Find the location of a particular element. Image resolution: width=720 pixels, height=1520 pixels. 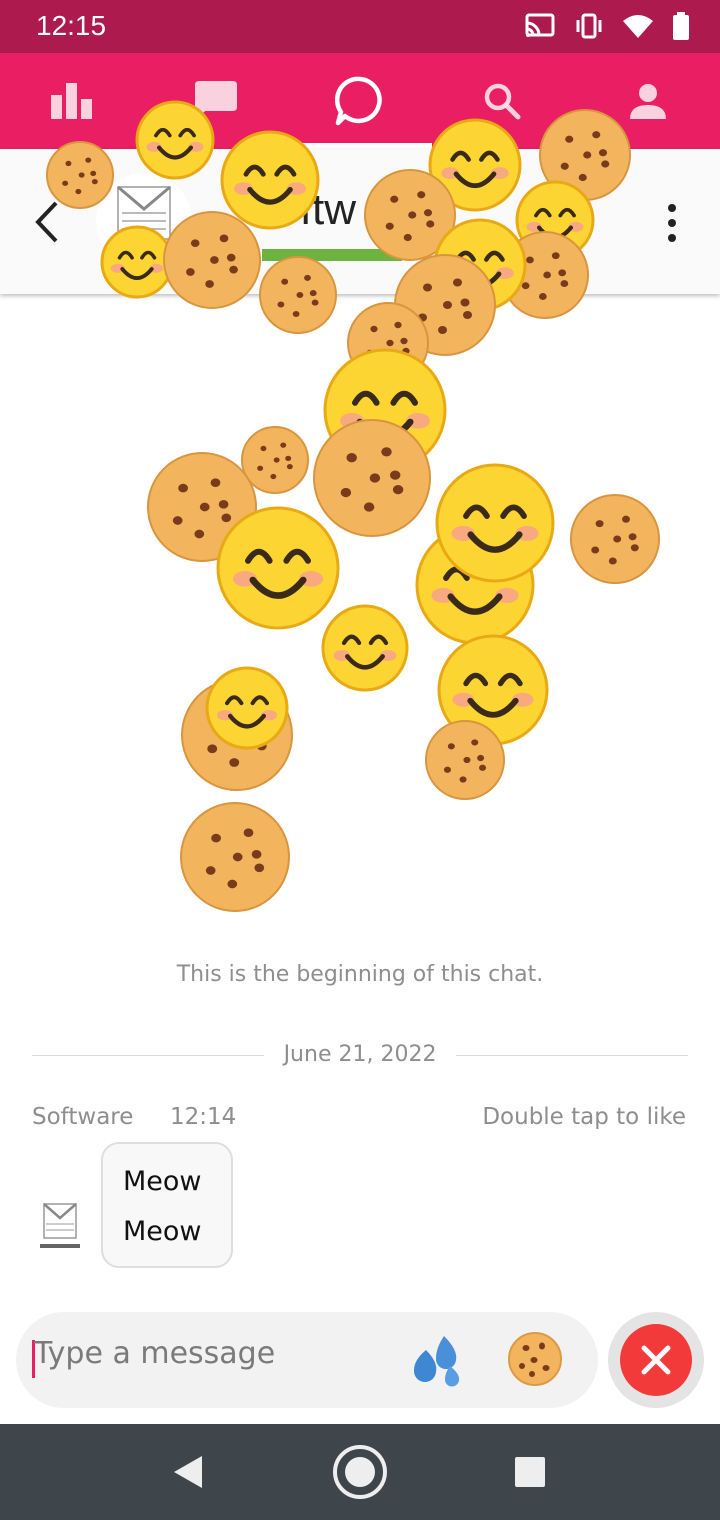

double-tap-hint: Double tap to like is located at coordinates (584, 1117).